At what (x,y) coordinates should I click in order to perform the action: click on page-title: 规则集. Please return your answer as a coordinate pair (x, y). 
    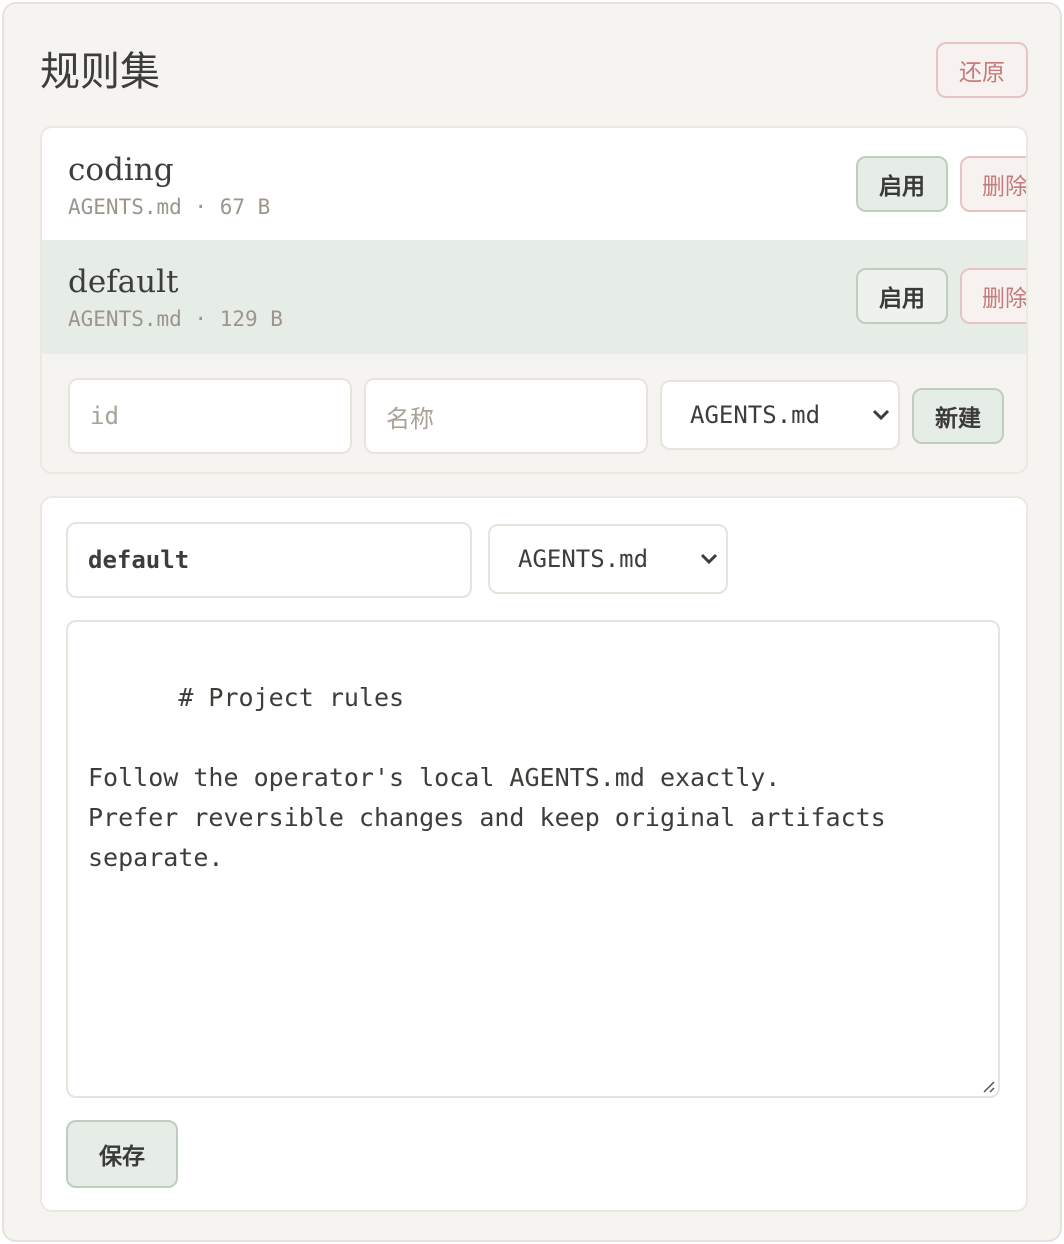
    Looking at the image, I should click on (100, 72).